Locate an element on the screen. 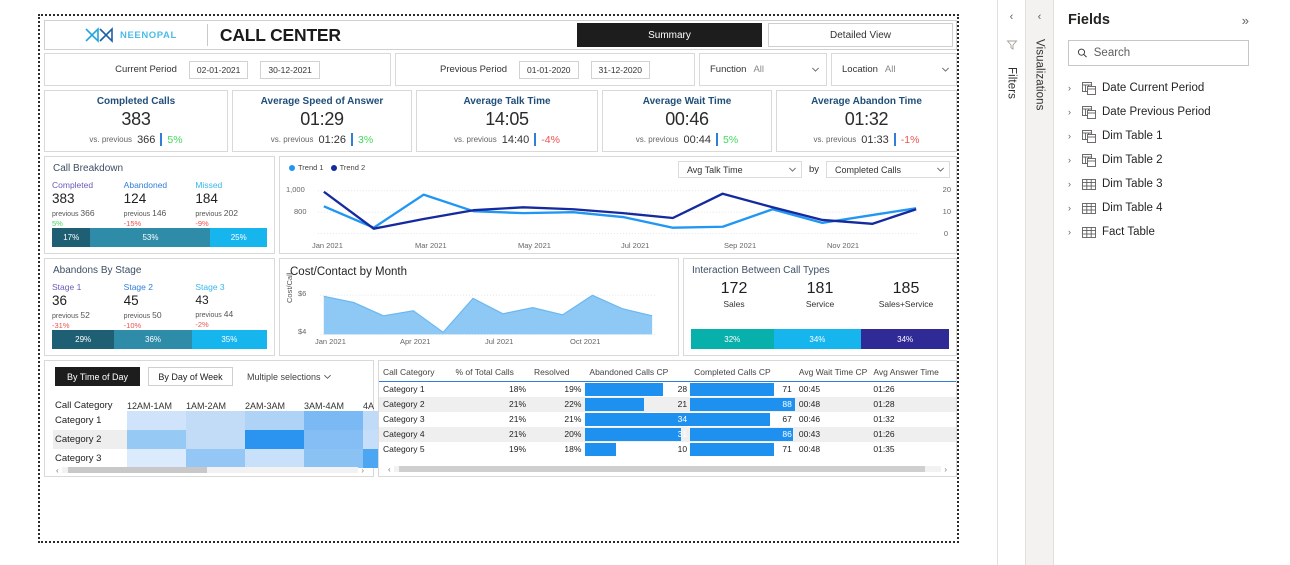 The width and height of the screenshot is (1290, 565). filters-pane-collapsed: ‹ Filters is located at coordinates (1011, 282).